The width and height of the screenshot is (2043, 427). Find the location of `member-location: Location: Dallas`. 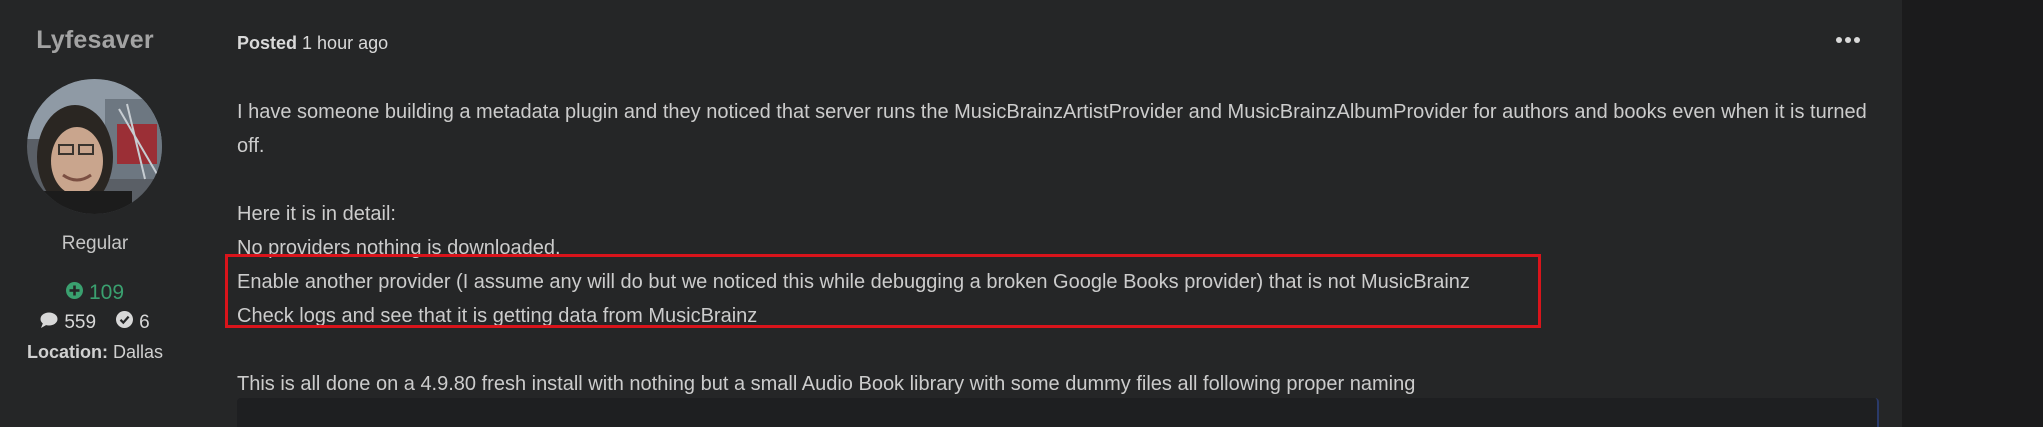

member-location: Location: Dallas is located at coordinates (95, 352).